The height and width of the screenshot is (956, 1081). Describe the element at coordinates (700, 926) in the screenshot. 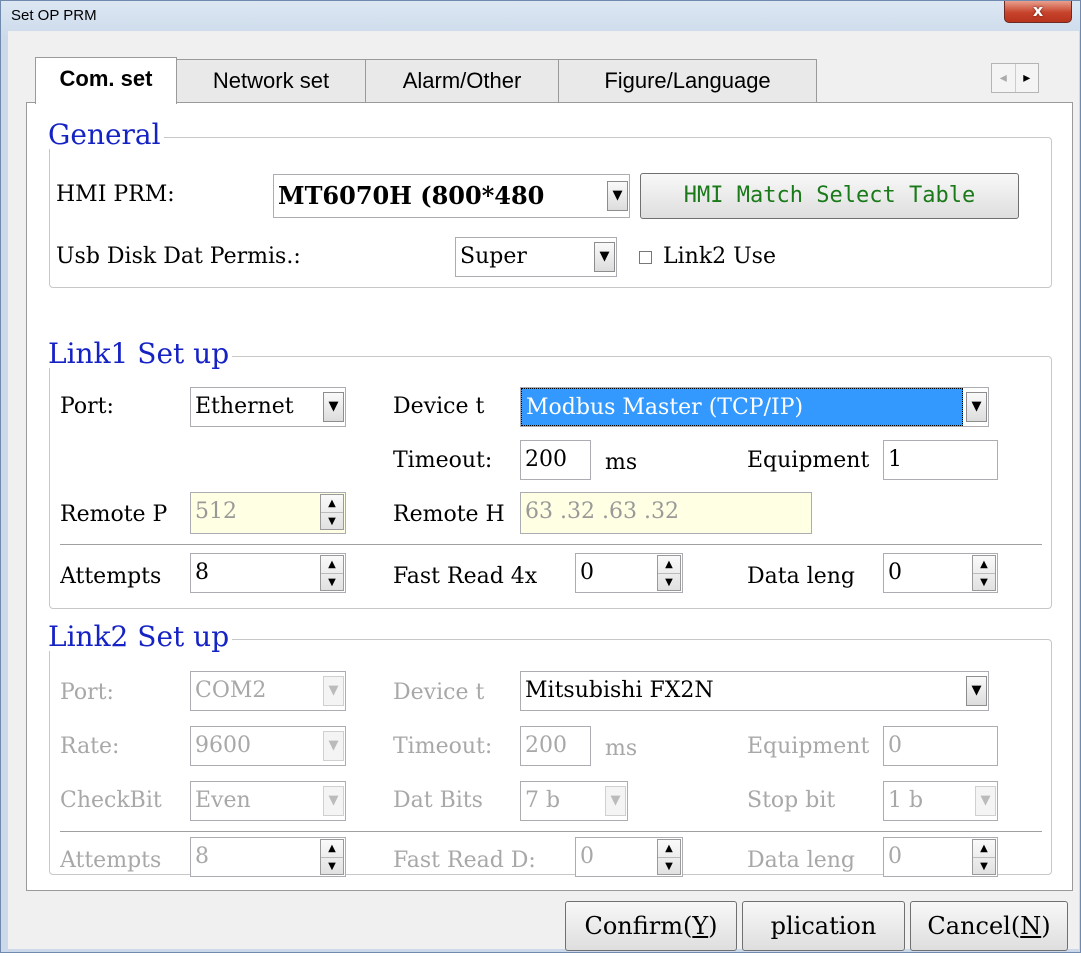

I see `button-accelerator: Y` at that location.